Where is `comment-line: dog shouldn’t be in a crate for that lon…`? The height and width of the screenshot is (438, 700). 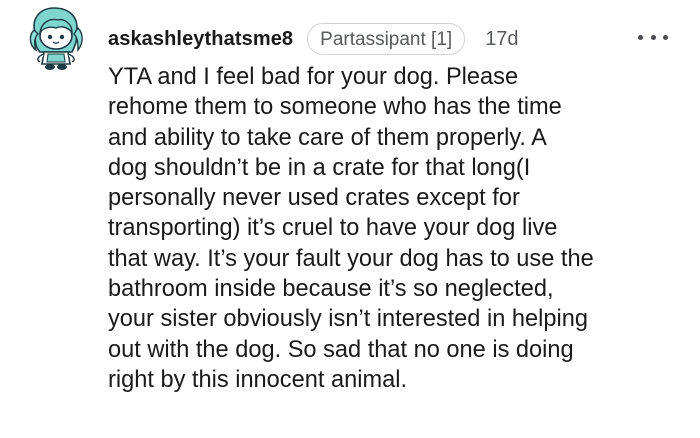
comment-line: dog shouldn’t be in a crate for that lon… is located at coordinates (319, 167).